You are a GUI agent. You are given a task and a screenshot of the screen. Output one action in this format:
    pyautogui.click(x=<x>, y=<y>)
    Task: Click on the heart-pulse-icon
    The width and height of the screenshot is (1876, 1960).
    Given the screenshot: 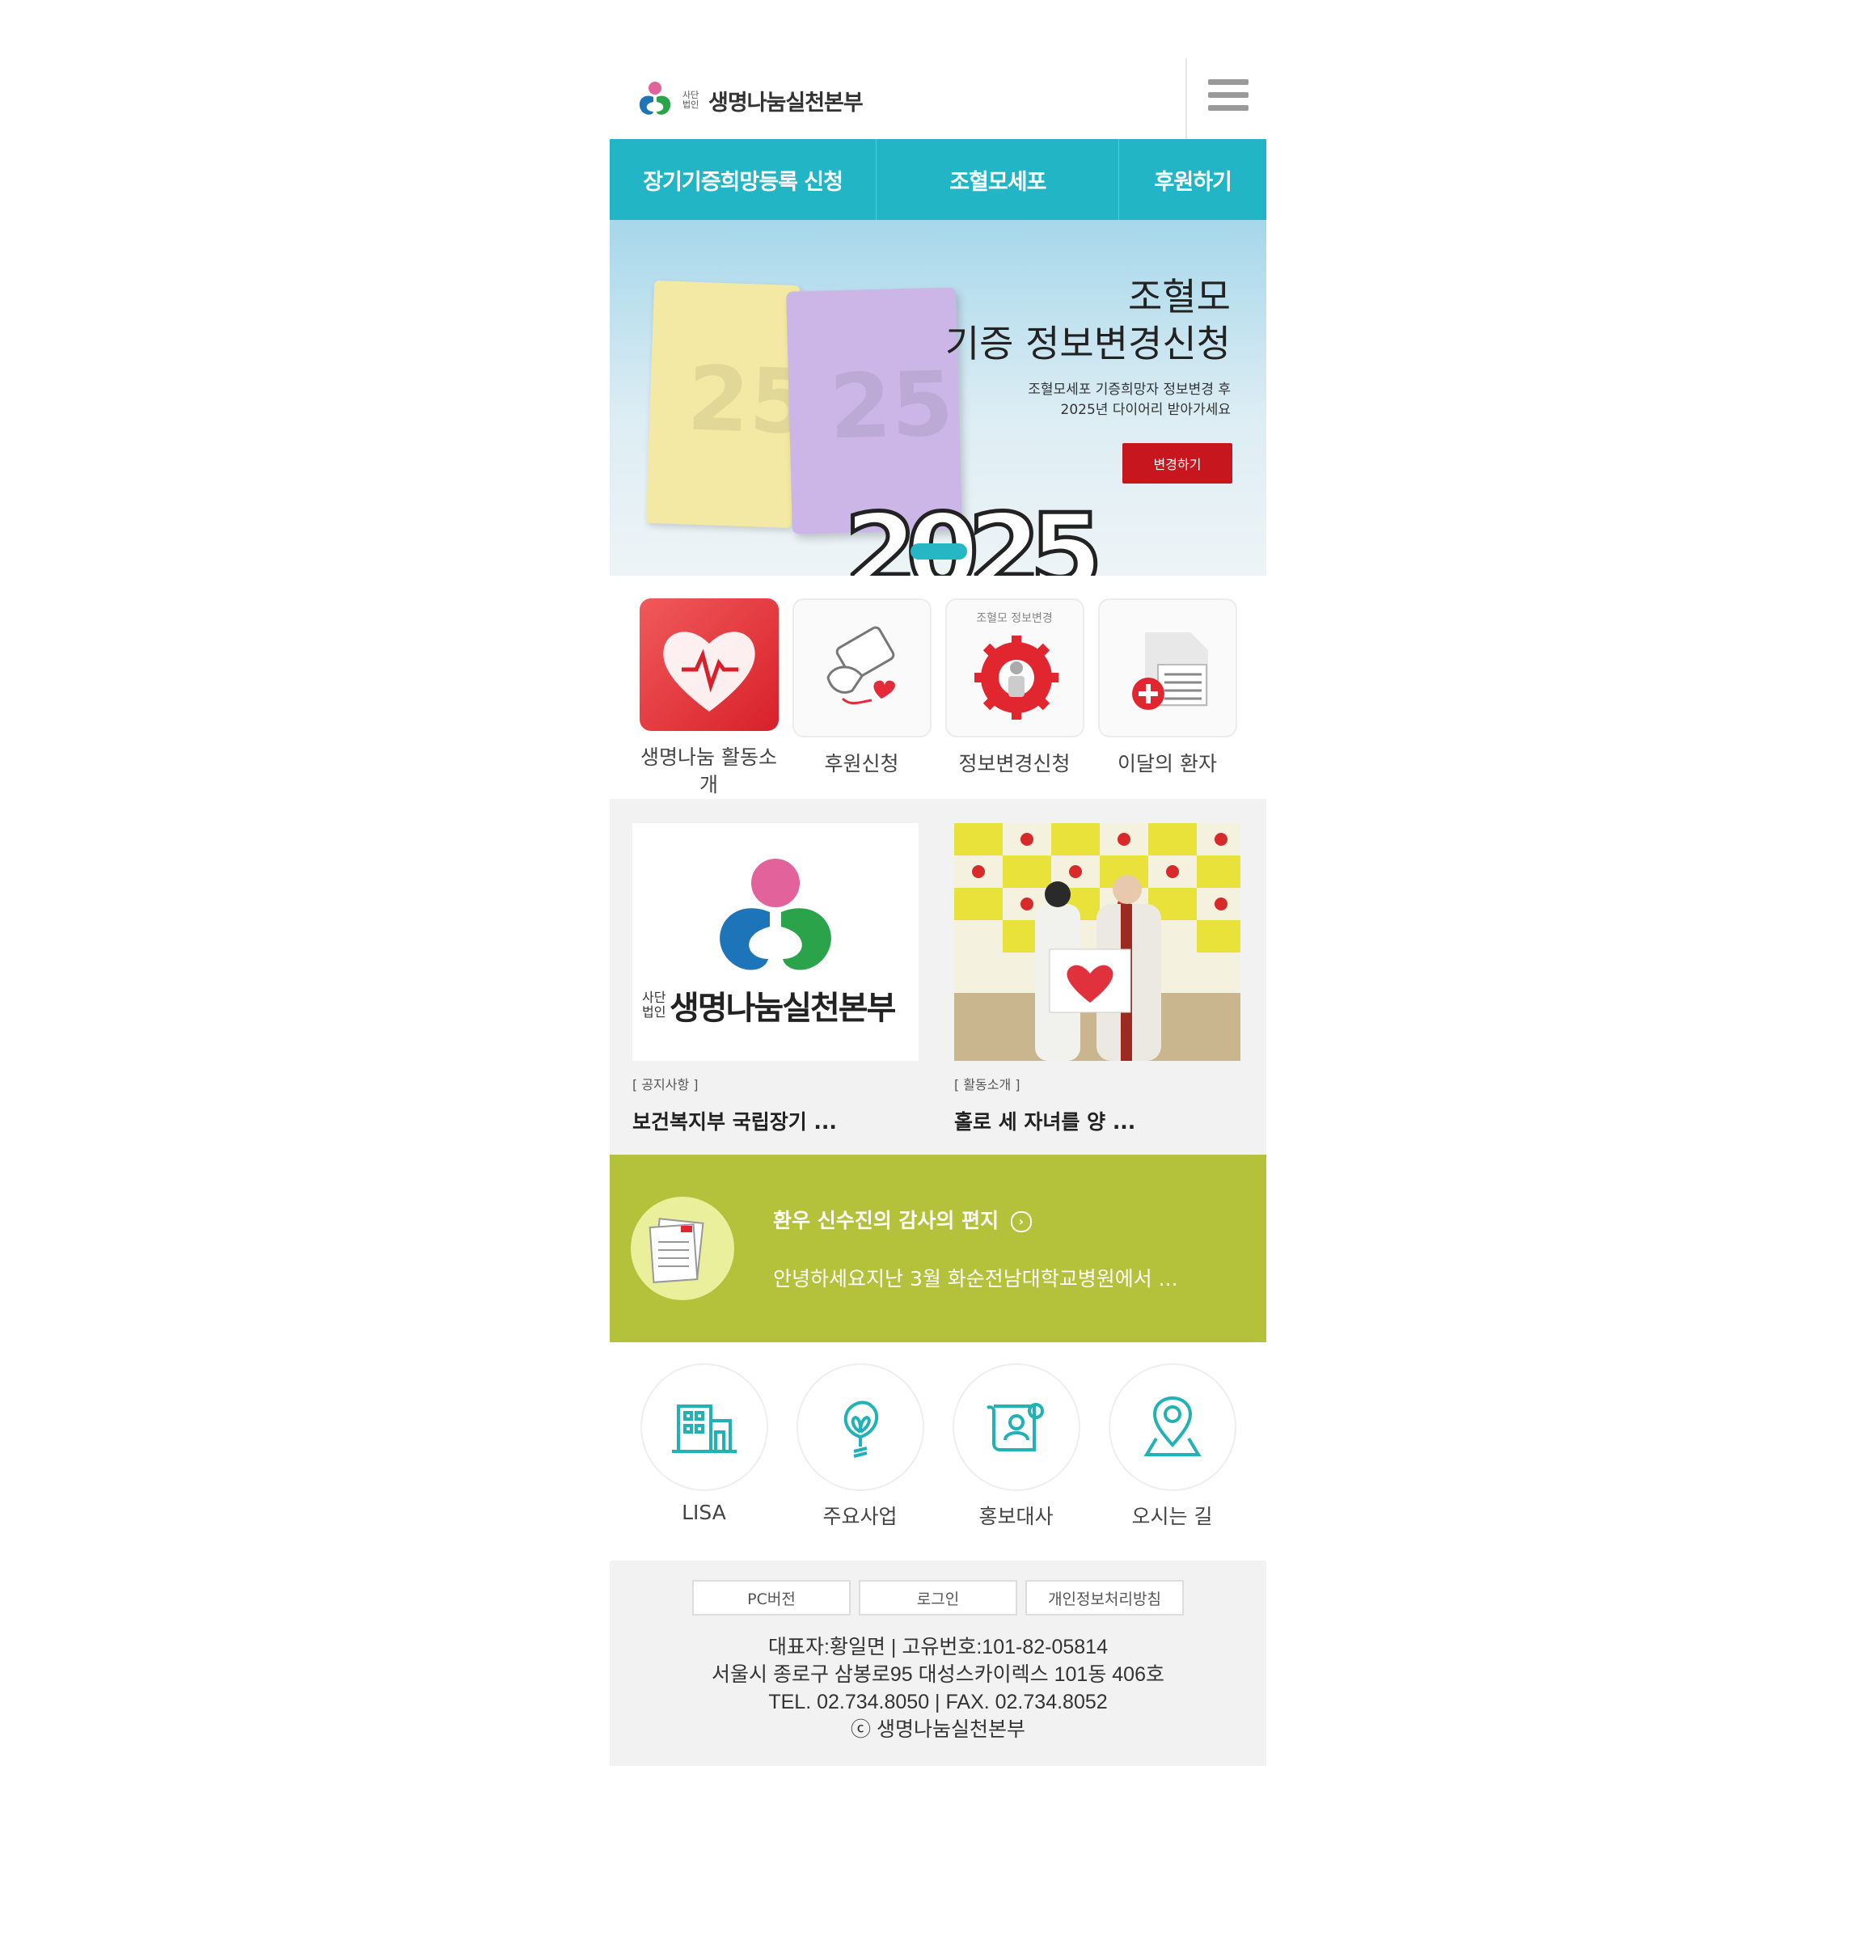 What is the action you would take?
    pyautogui.click(x=709, y=664)
    